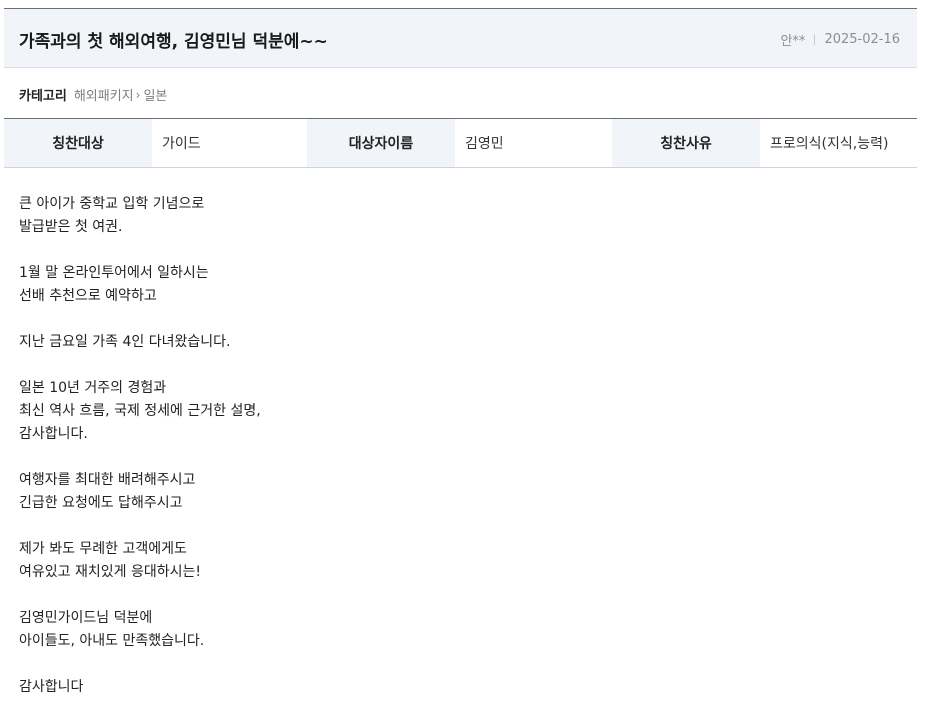  What do you see at coordinates (815, 39) in the screenshot?
I see `meta-divider` at bounding box center [815, 39].